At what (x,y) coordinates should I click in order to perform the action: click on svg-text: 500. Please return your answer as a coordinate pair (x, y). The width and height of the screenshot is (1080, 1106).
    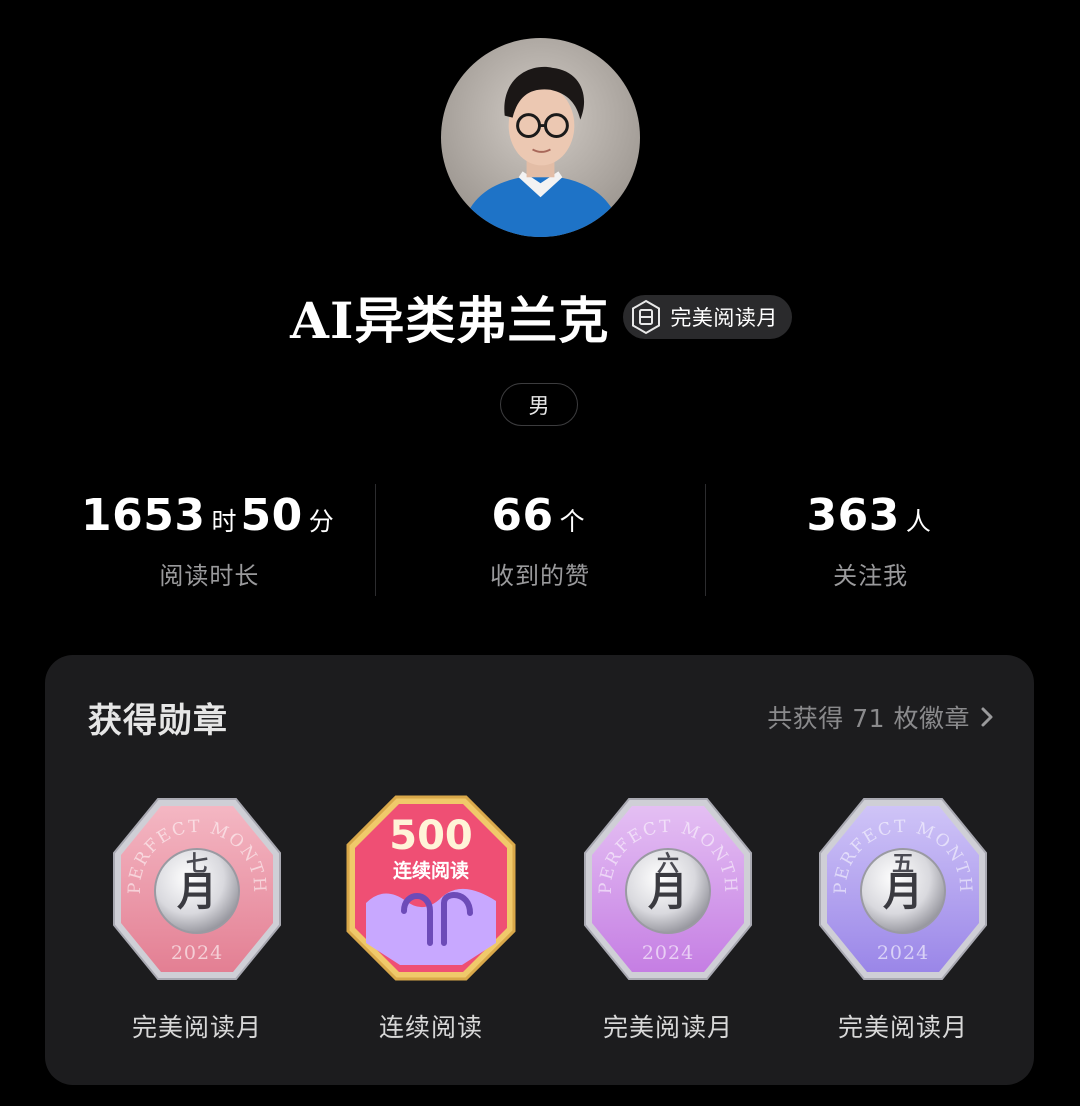
    Looking at the image, I should click on (431, 836).